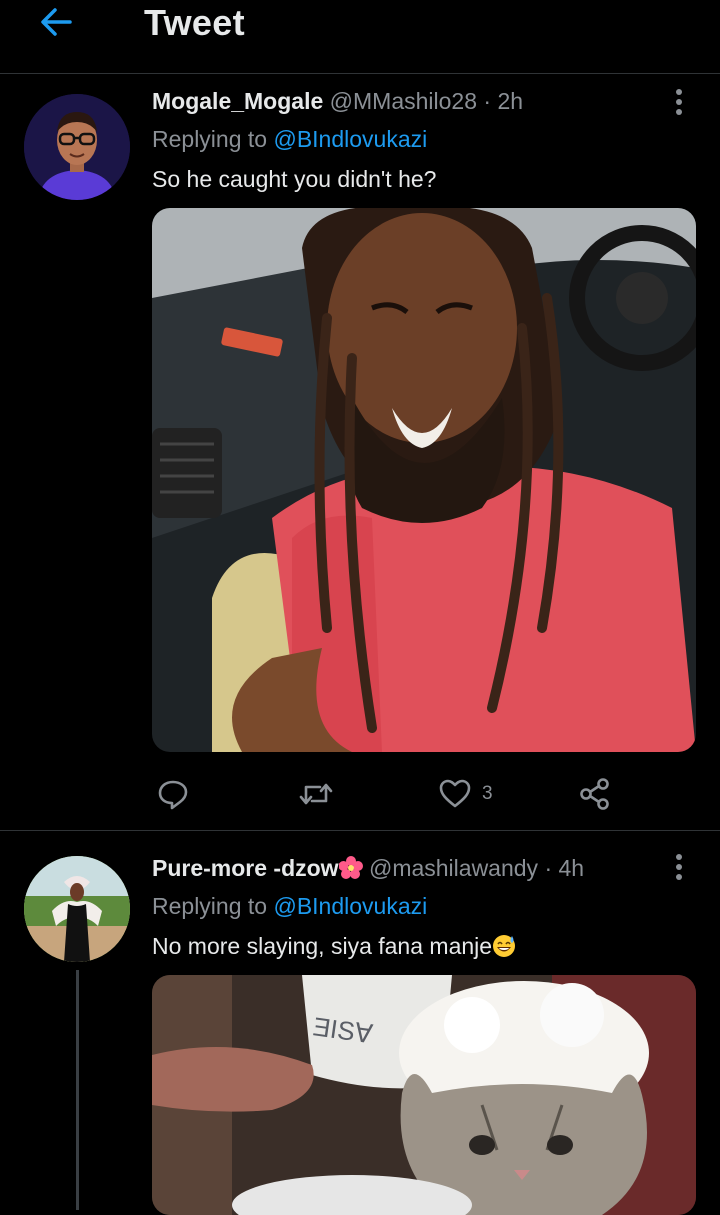  I want to click on tweet-text-container: No more slaying, siya fana manje, so click(334, 946).